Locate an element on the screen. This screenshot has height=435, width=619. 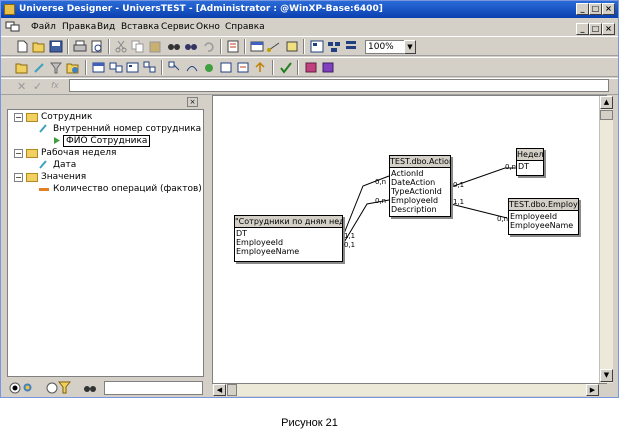
search-input is located at coordinates (153, 388).